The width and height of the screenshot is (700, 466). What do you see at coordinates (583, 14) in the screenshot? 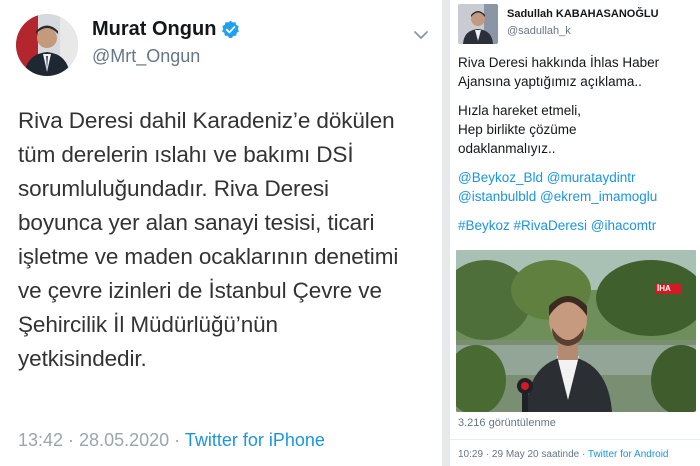
I see `author-name: Sadullah KABAHASANOĞLU` at bounding box center [583, 14].